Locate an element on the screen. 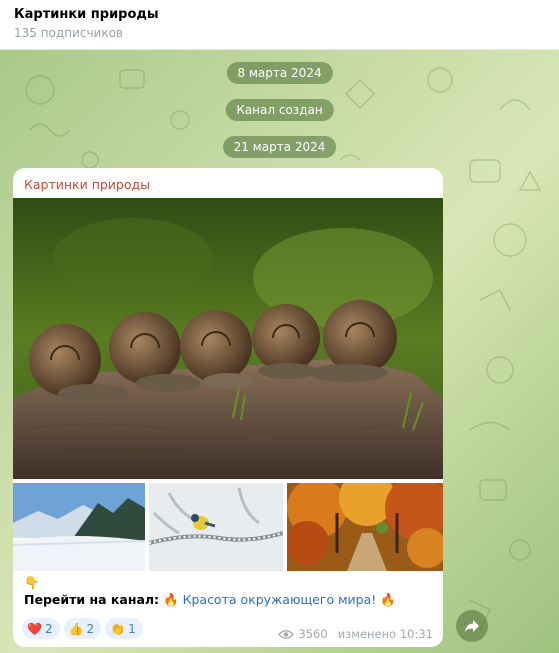 The width and height of the screenshot is (559, 653). reaction-thumbs-up: 👍 2 is located at coordinates (82, 628).